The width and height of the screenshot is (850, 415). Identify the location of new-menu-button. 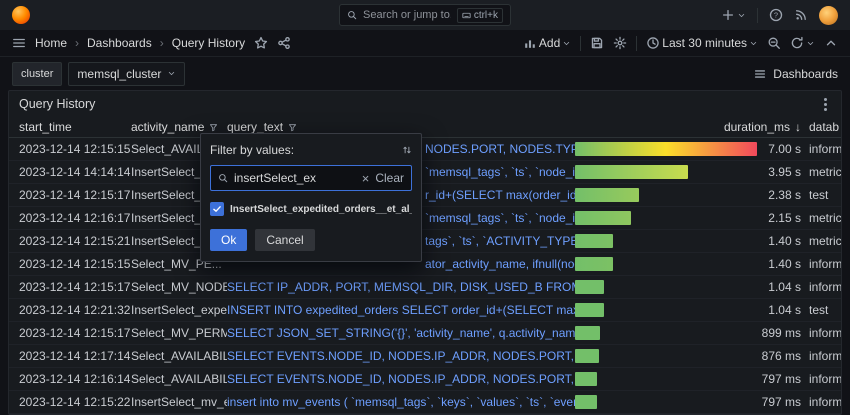
(733, 15).